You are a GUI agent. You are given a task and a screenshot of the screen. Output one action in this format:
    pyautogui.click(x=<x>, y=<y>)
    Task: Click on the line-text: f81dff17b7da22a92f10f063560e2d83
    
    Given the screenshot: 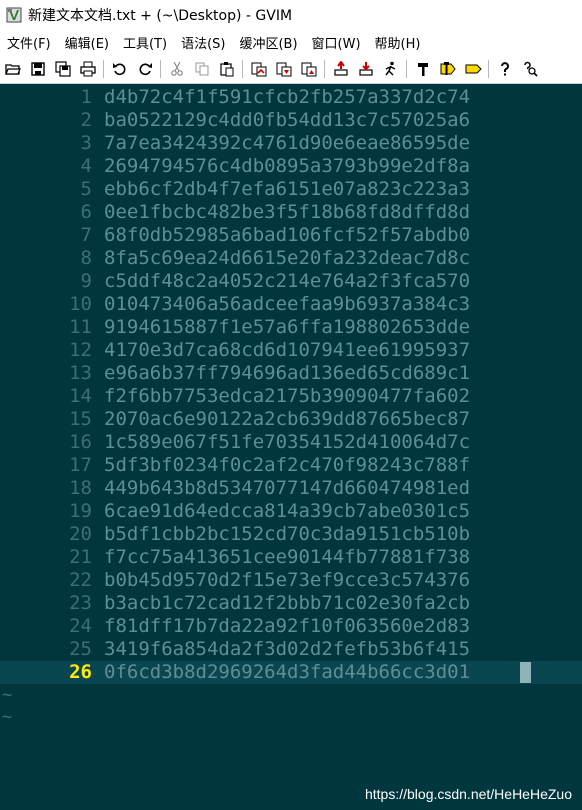 What is the action you would take?
    pyautogui.click(x=287, y=626)
    